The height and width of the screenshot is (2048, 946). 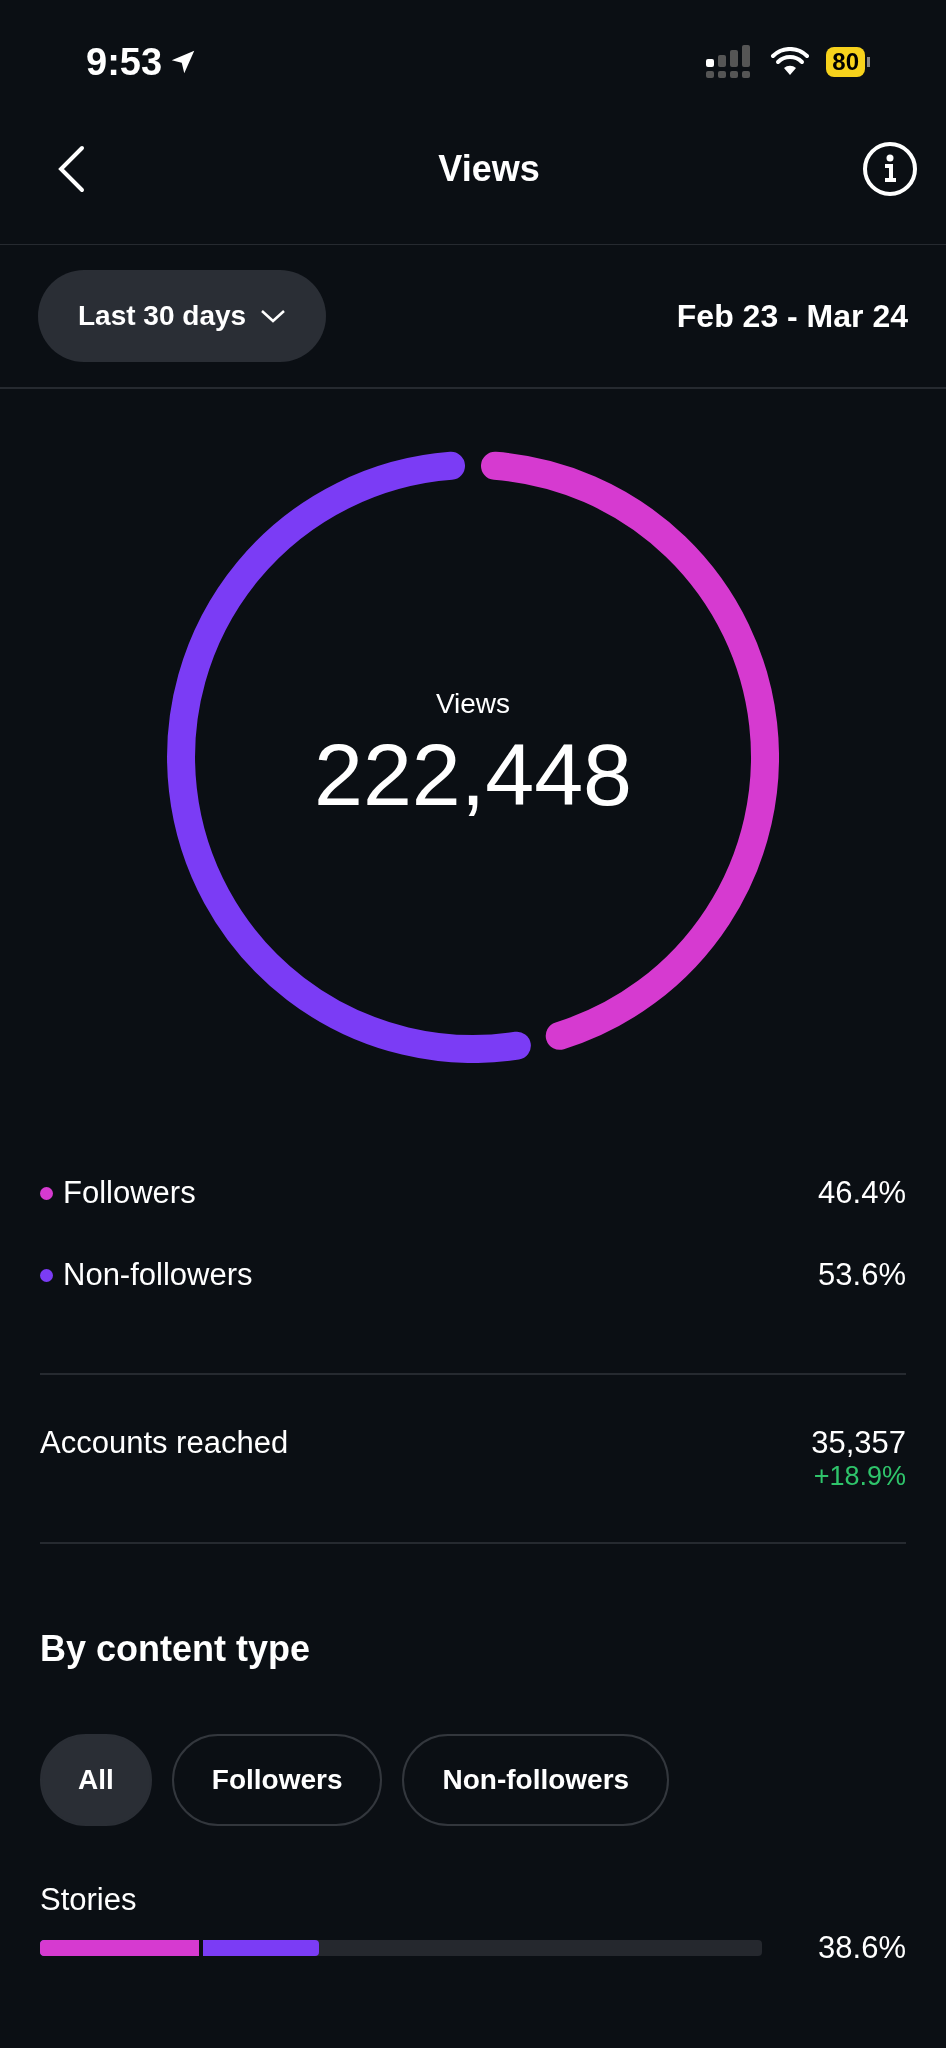 I want to click on legend-value: 46.4%, so click(x=862, y=1193).